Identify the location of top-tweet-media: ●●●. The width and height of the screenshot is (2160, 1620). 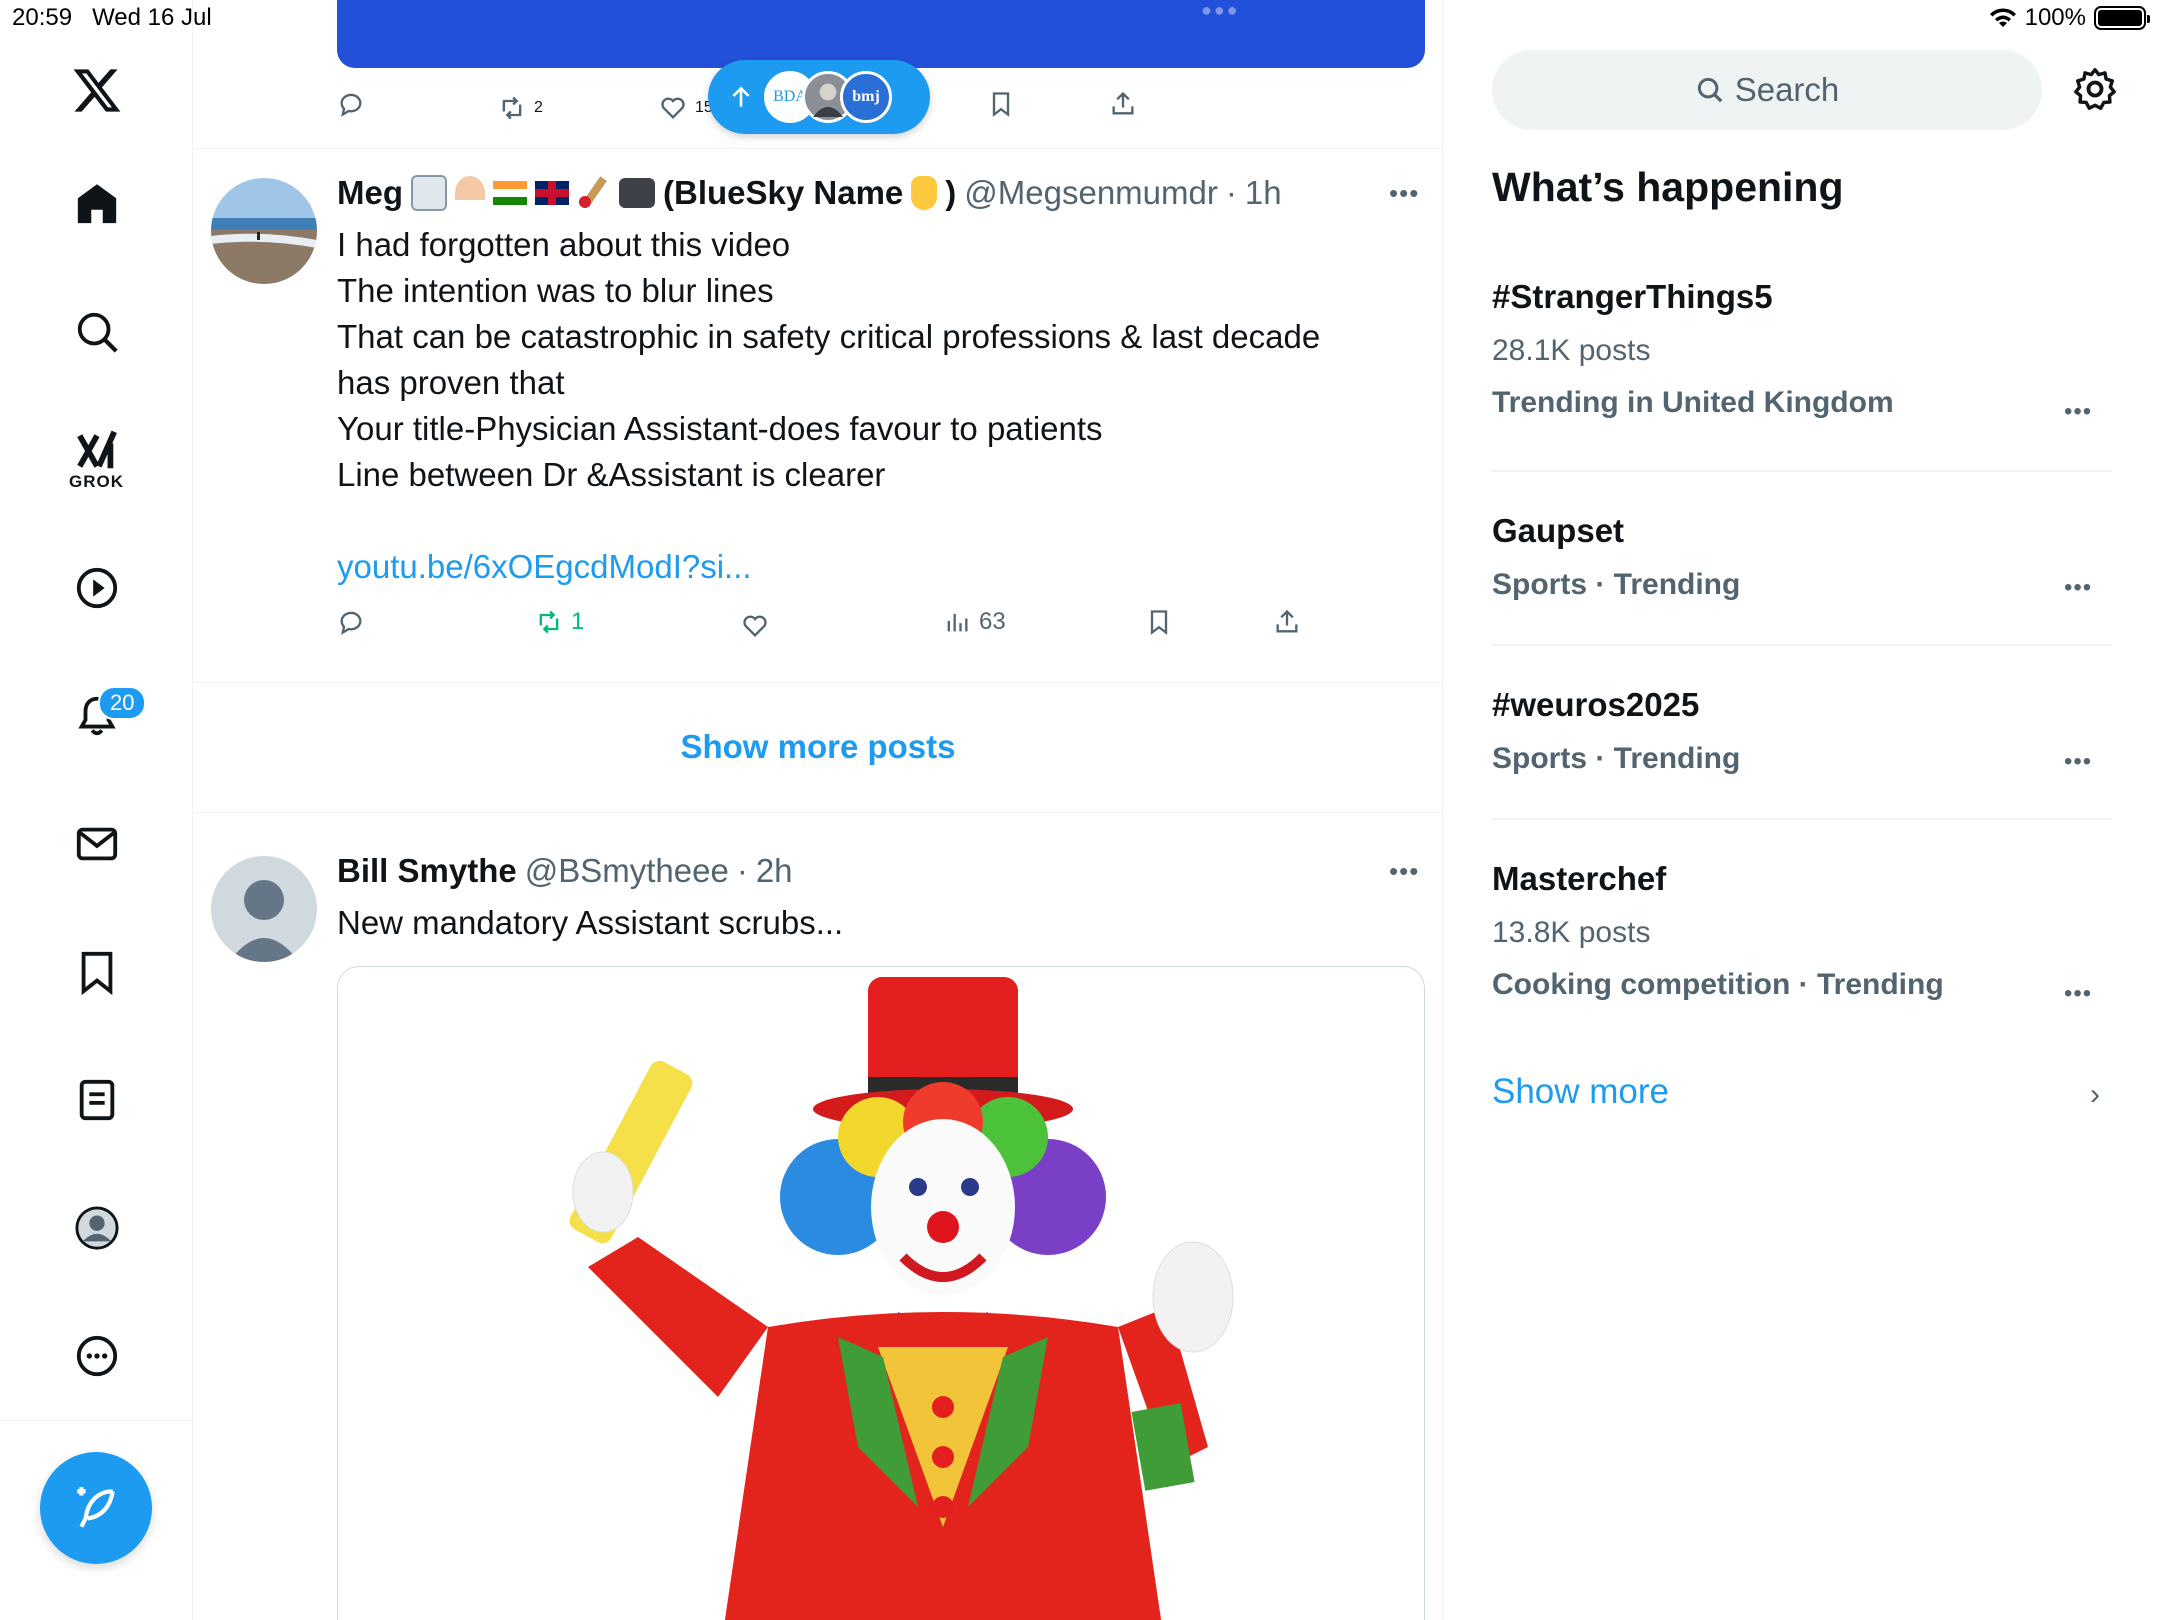
(881, 34).